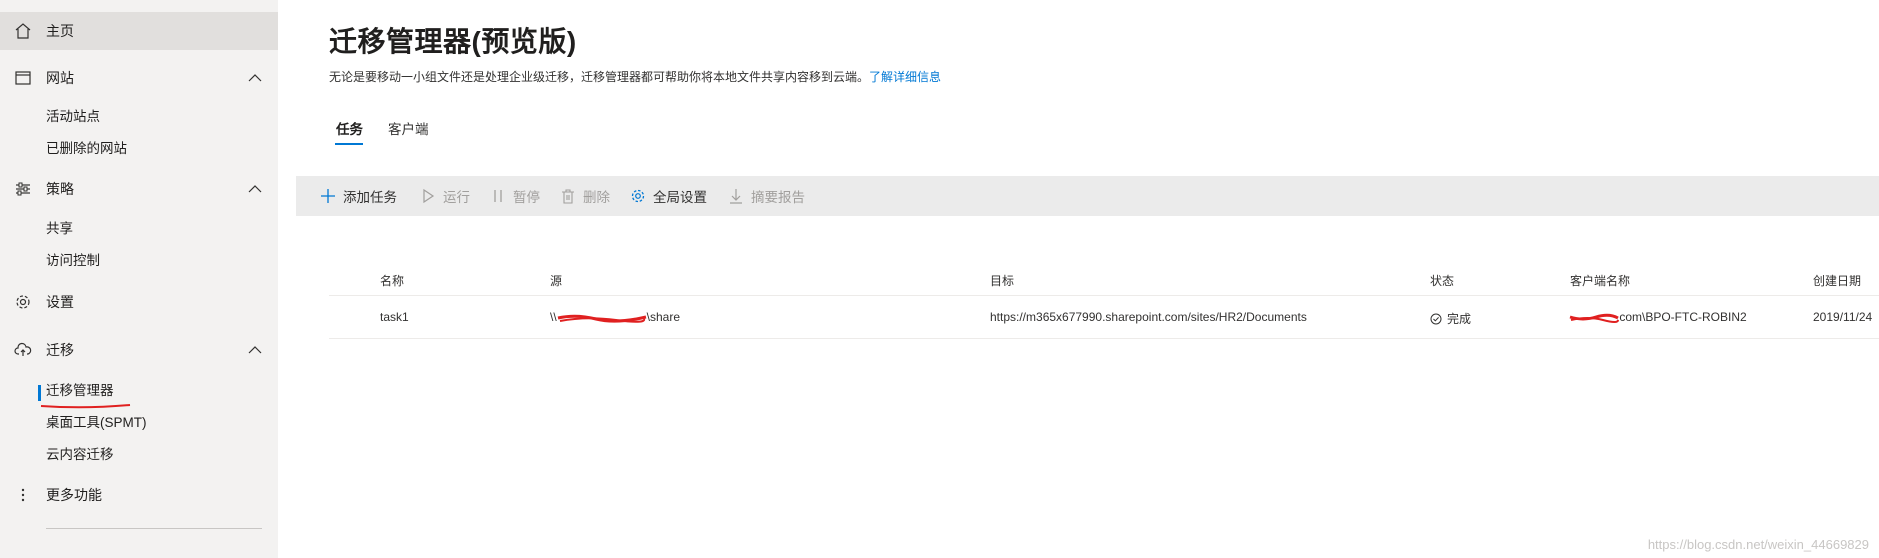 This screenshot has width=1879, height=558. I want to click on trash-icon, so click(568, 196).